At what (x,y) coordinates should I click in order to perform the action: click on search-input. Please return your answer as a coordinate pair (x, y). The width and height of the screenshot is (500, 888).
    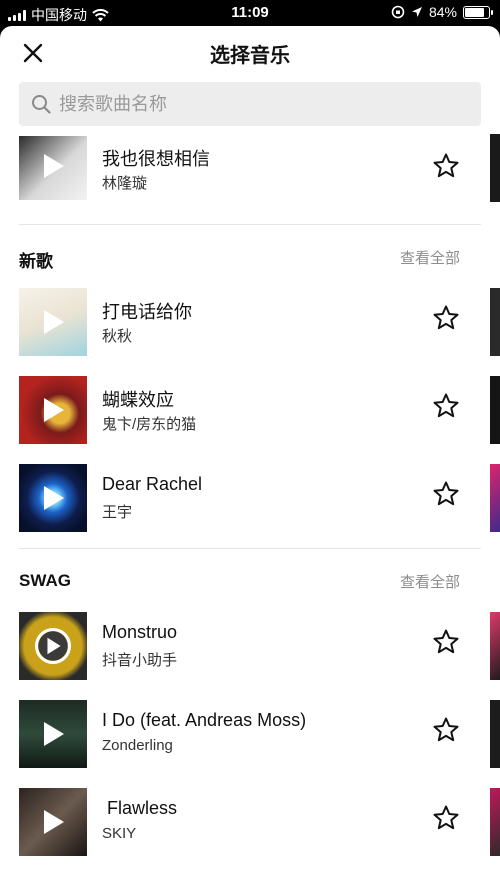
    Looking at the image, I should click on (259, 104).